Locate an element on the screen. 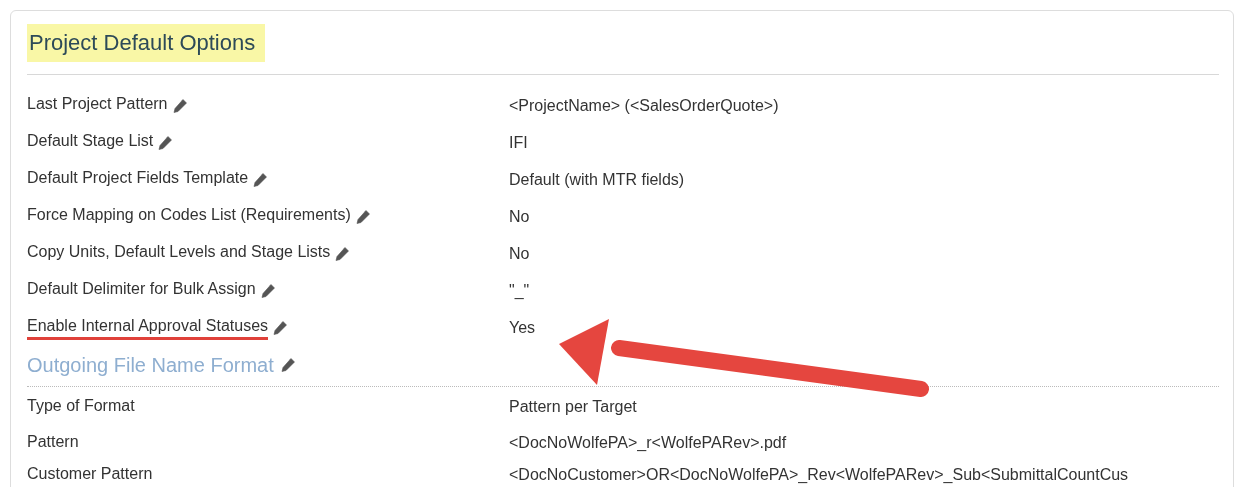  option-value: "_" is located at coordinates (520, 290).